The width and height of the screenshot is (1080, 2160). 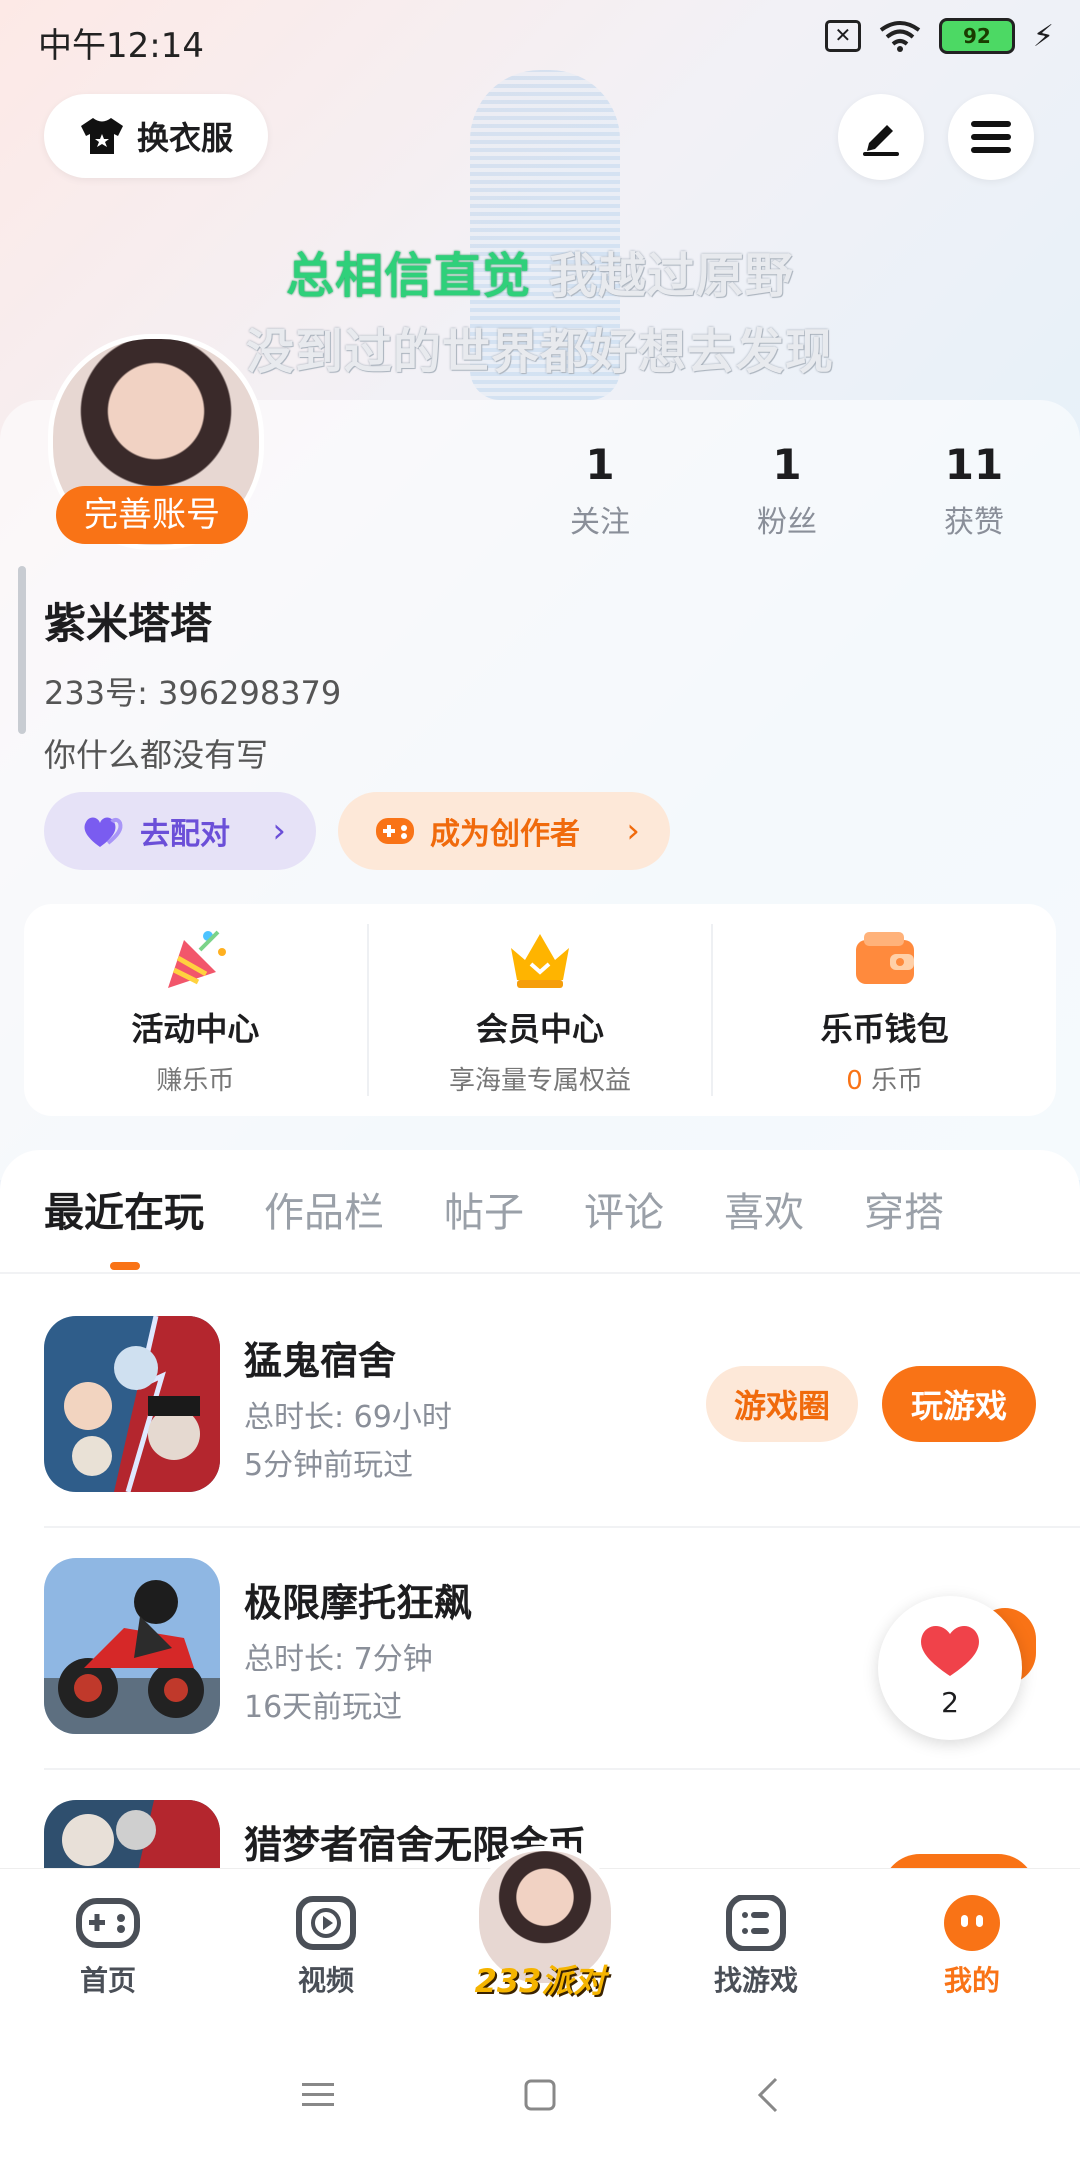 I want to click on tab-indicator, so click(x=125, y=1266).